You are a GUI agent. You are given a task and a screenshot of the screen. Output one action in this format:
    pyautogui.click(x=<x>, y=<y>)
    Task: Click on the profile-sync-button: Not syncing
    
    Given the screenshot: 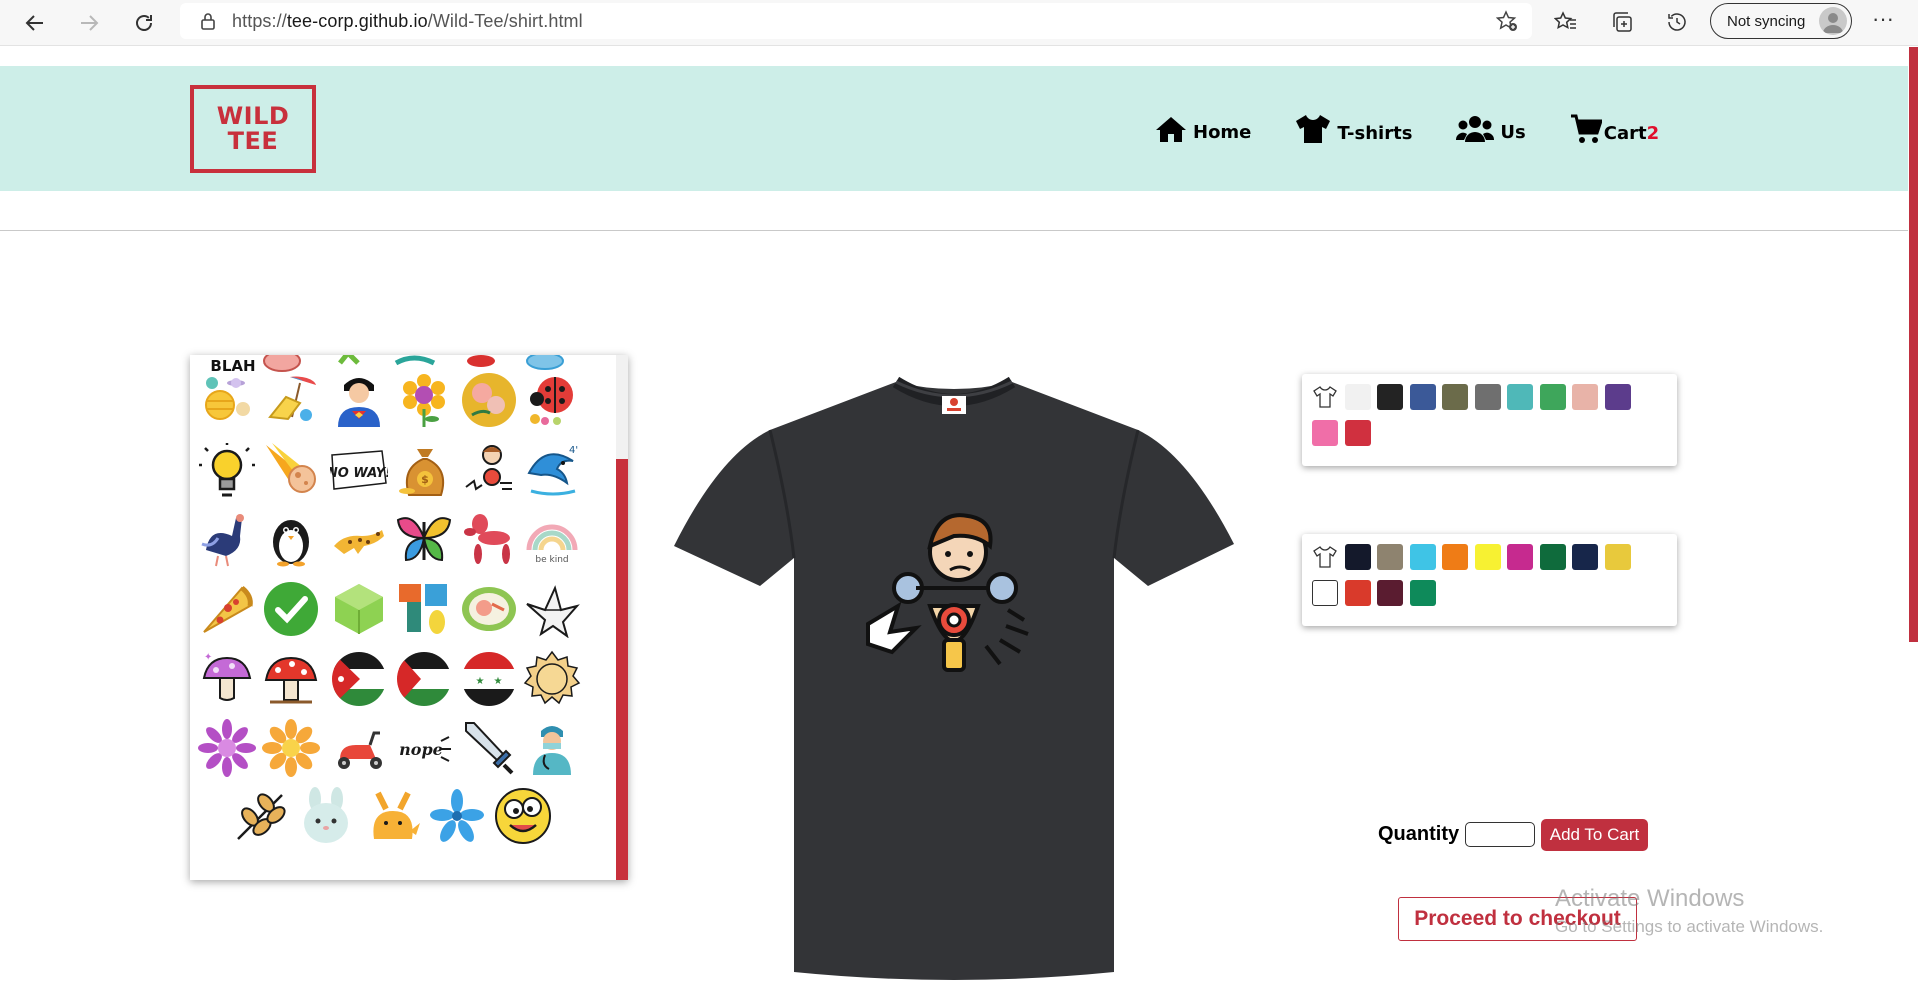 What is the action you would take?
    pyautogui.click(x=1781, y=21)
    